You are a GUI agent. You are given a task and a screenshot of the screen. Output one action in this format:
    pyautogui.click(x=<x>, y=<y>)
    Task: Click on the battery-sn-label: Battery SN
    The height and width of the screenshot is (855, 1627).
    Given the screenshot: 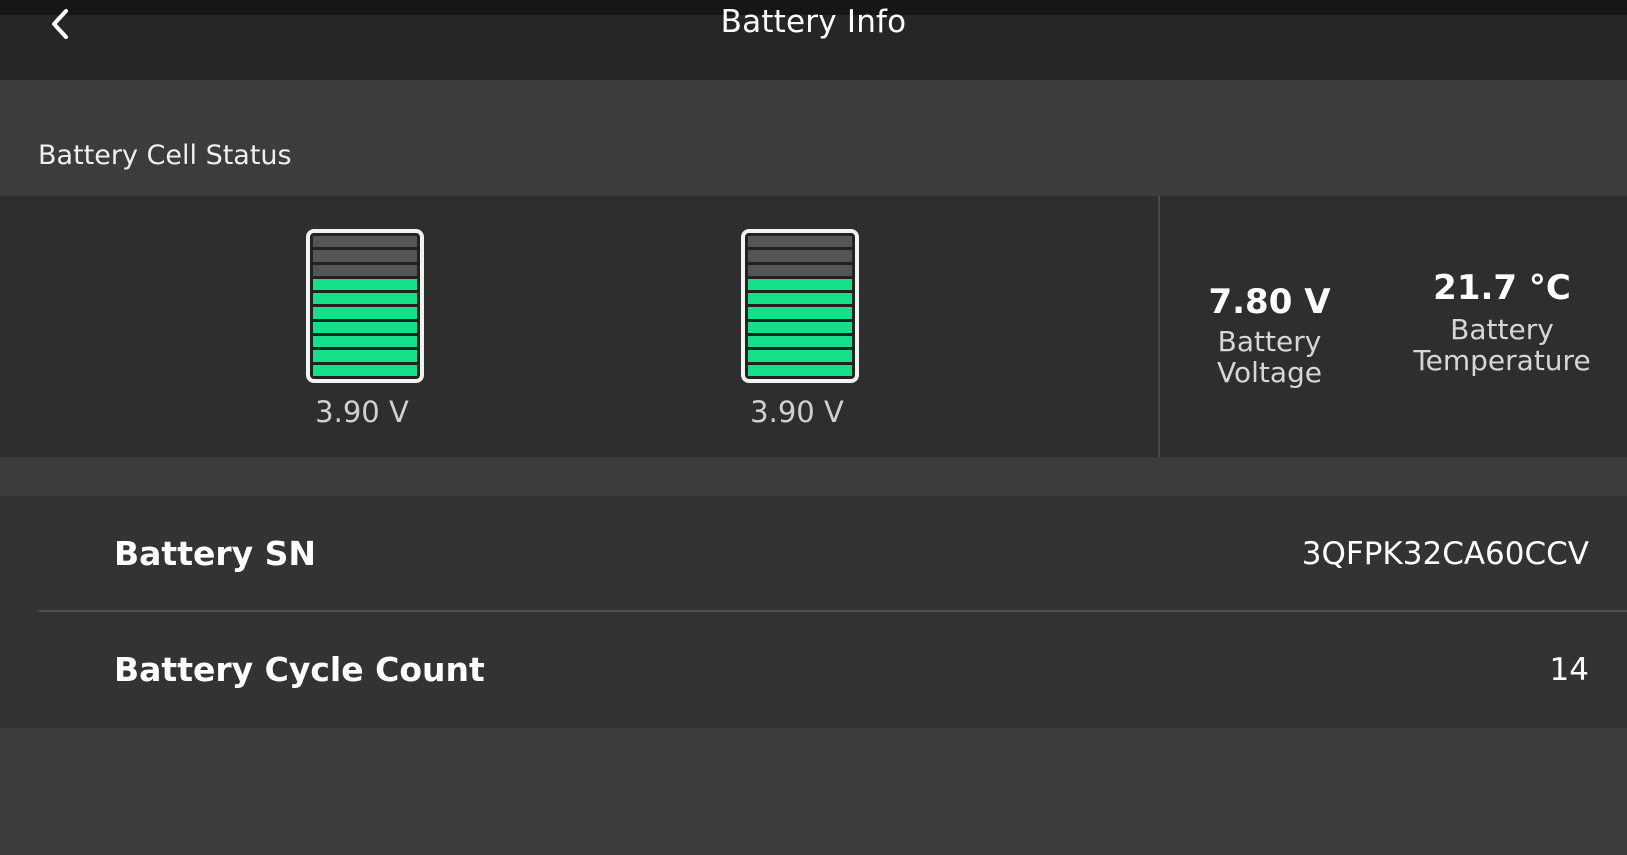 What is the action you would take?
    pyautogui.click(x=215, y=553)
    